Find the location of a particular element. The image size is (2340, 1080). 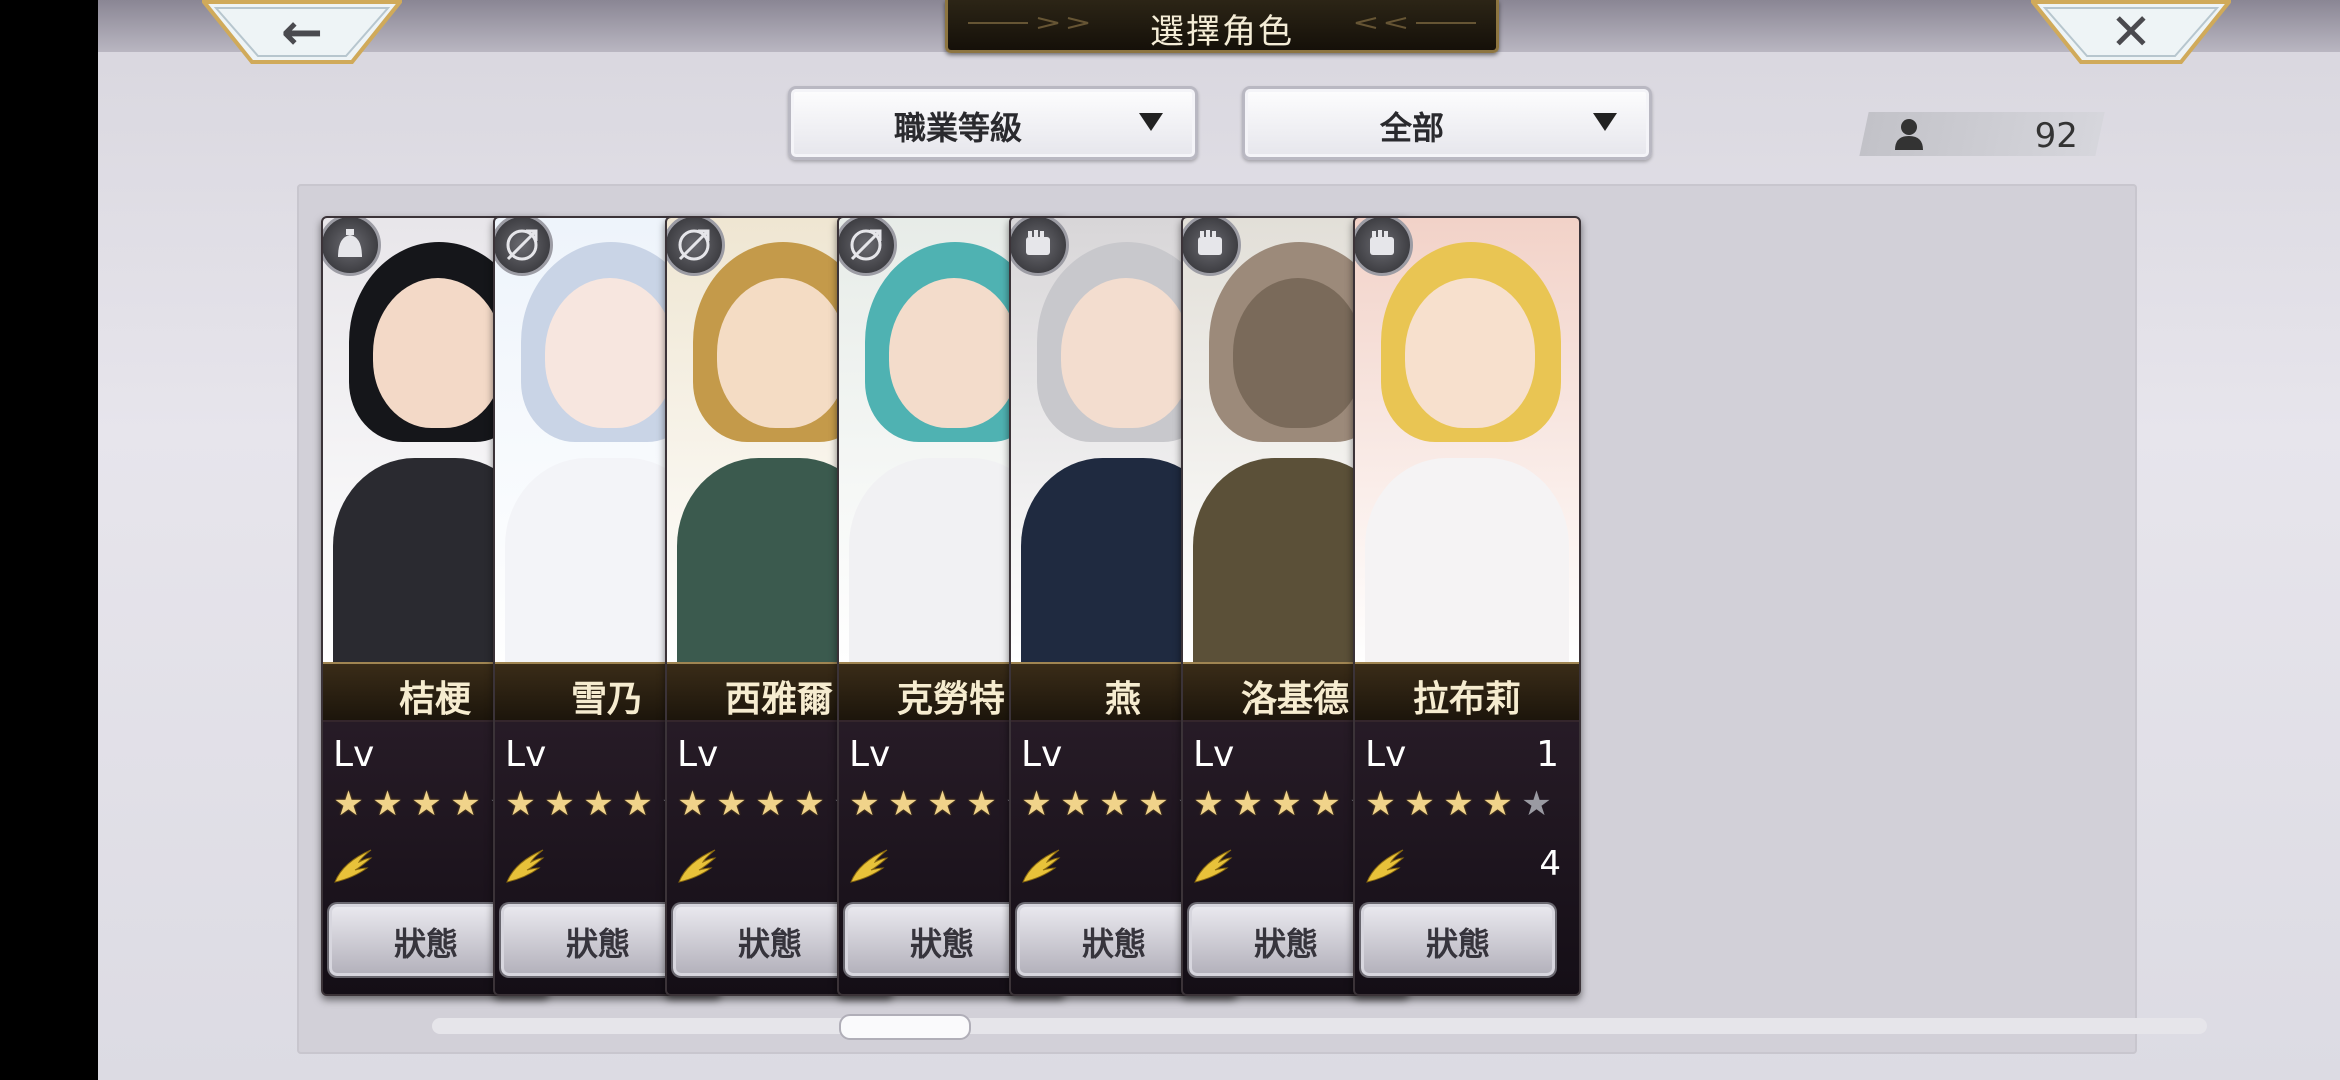

filter-all-dropdown: 全部 is located at coordinates (1447, 123).